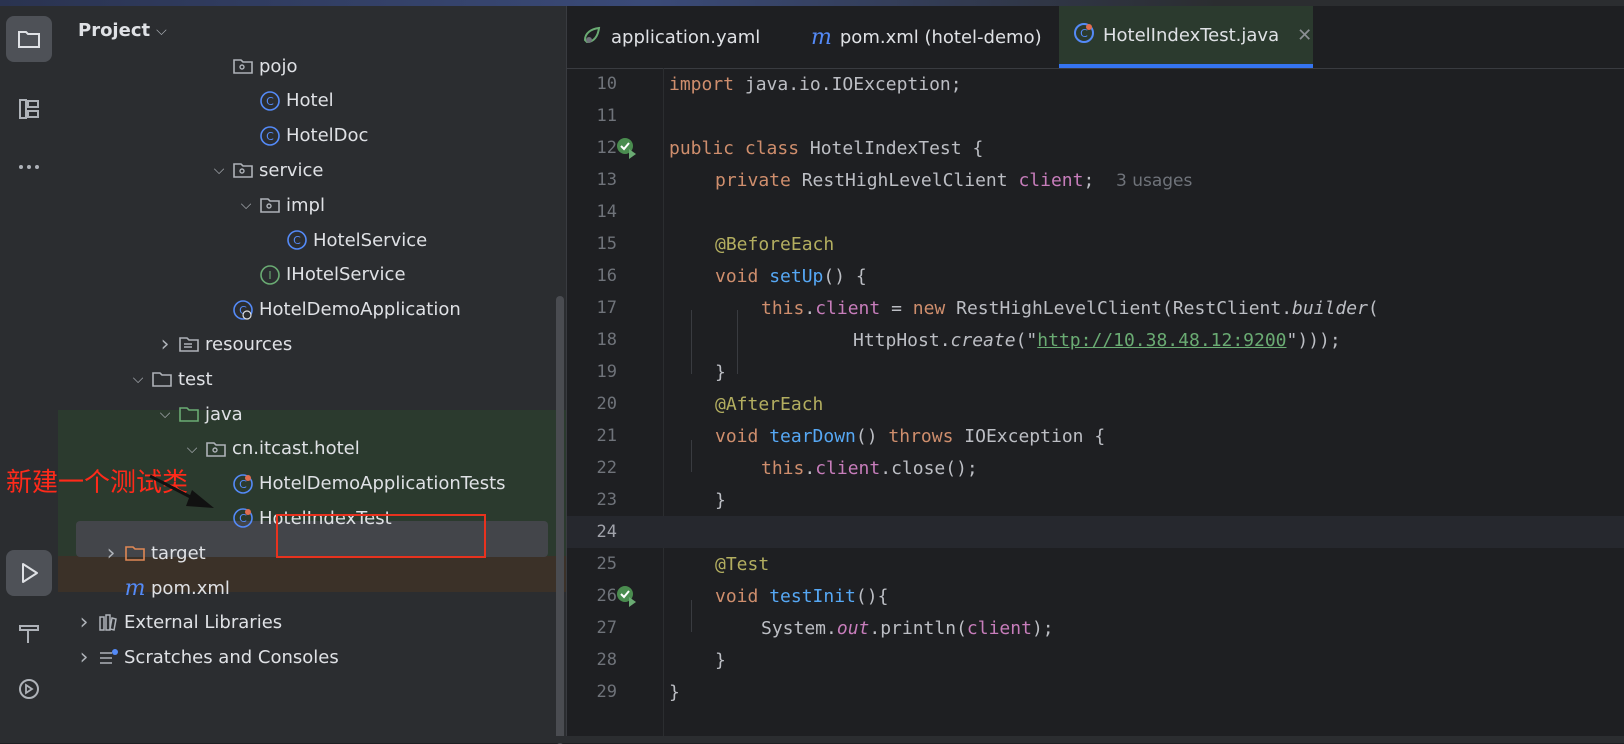 Image resolution: width=1624 pixels, height=744 pixels. I want to click on tree-item: C HotelDemoApplication, so click(312, 310).